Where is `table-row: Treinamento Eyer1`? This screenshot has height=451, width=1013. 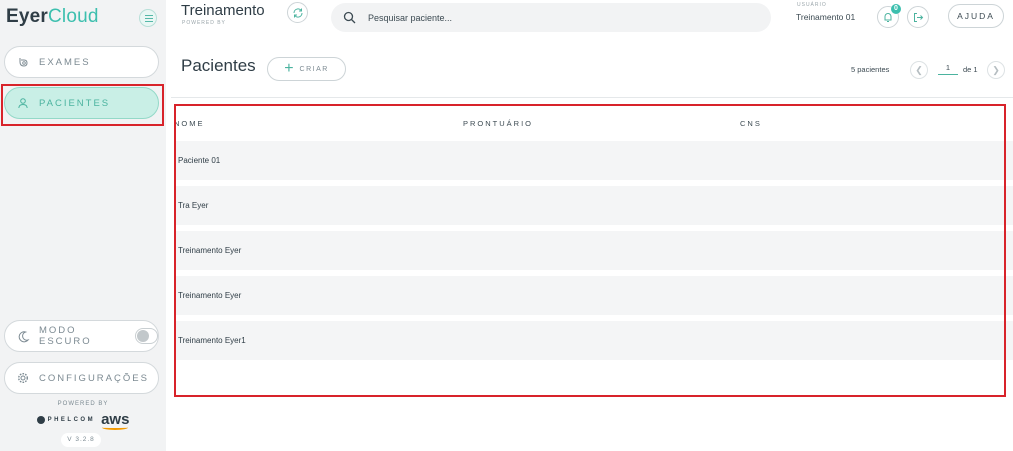 table-row: Treinamento Eyer1 is located at coordinates (594, 340).